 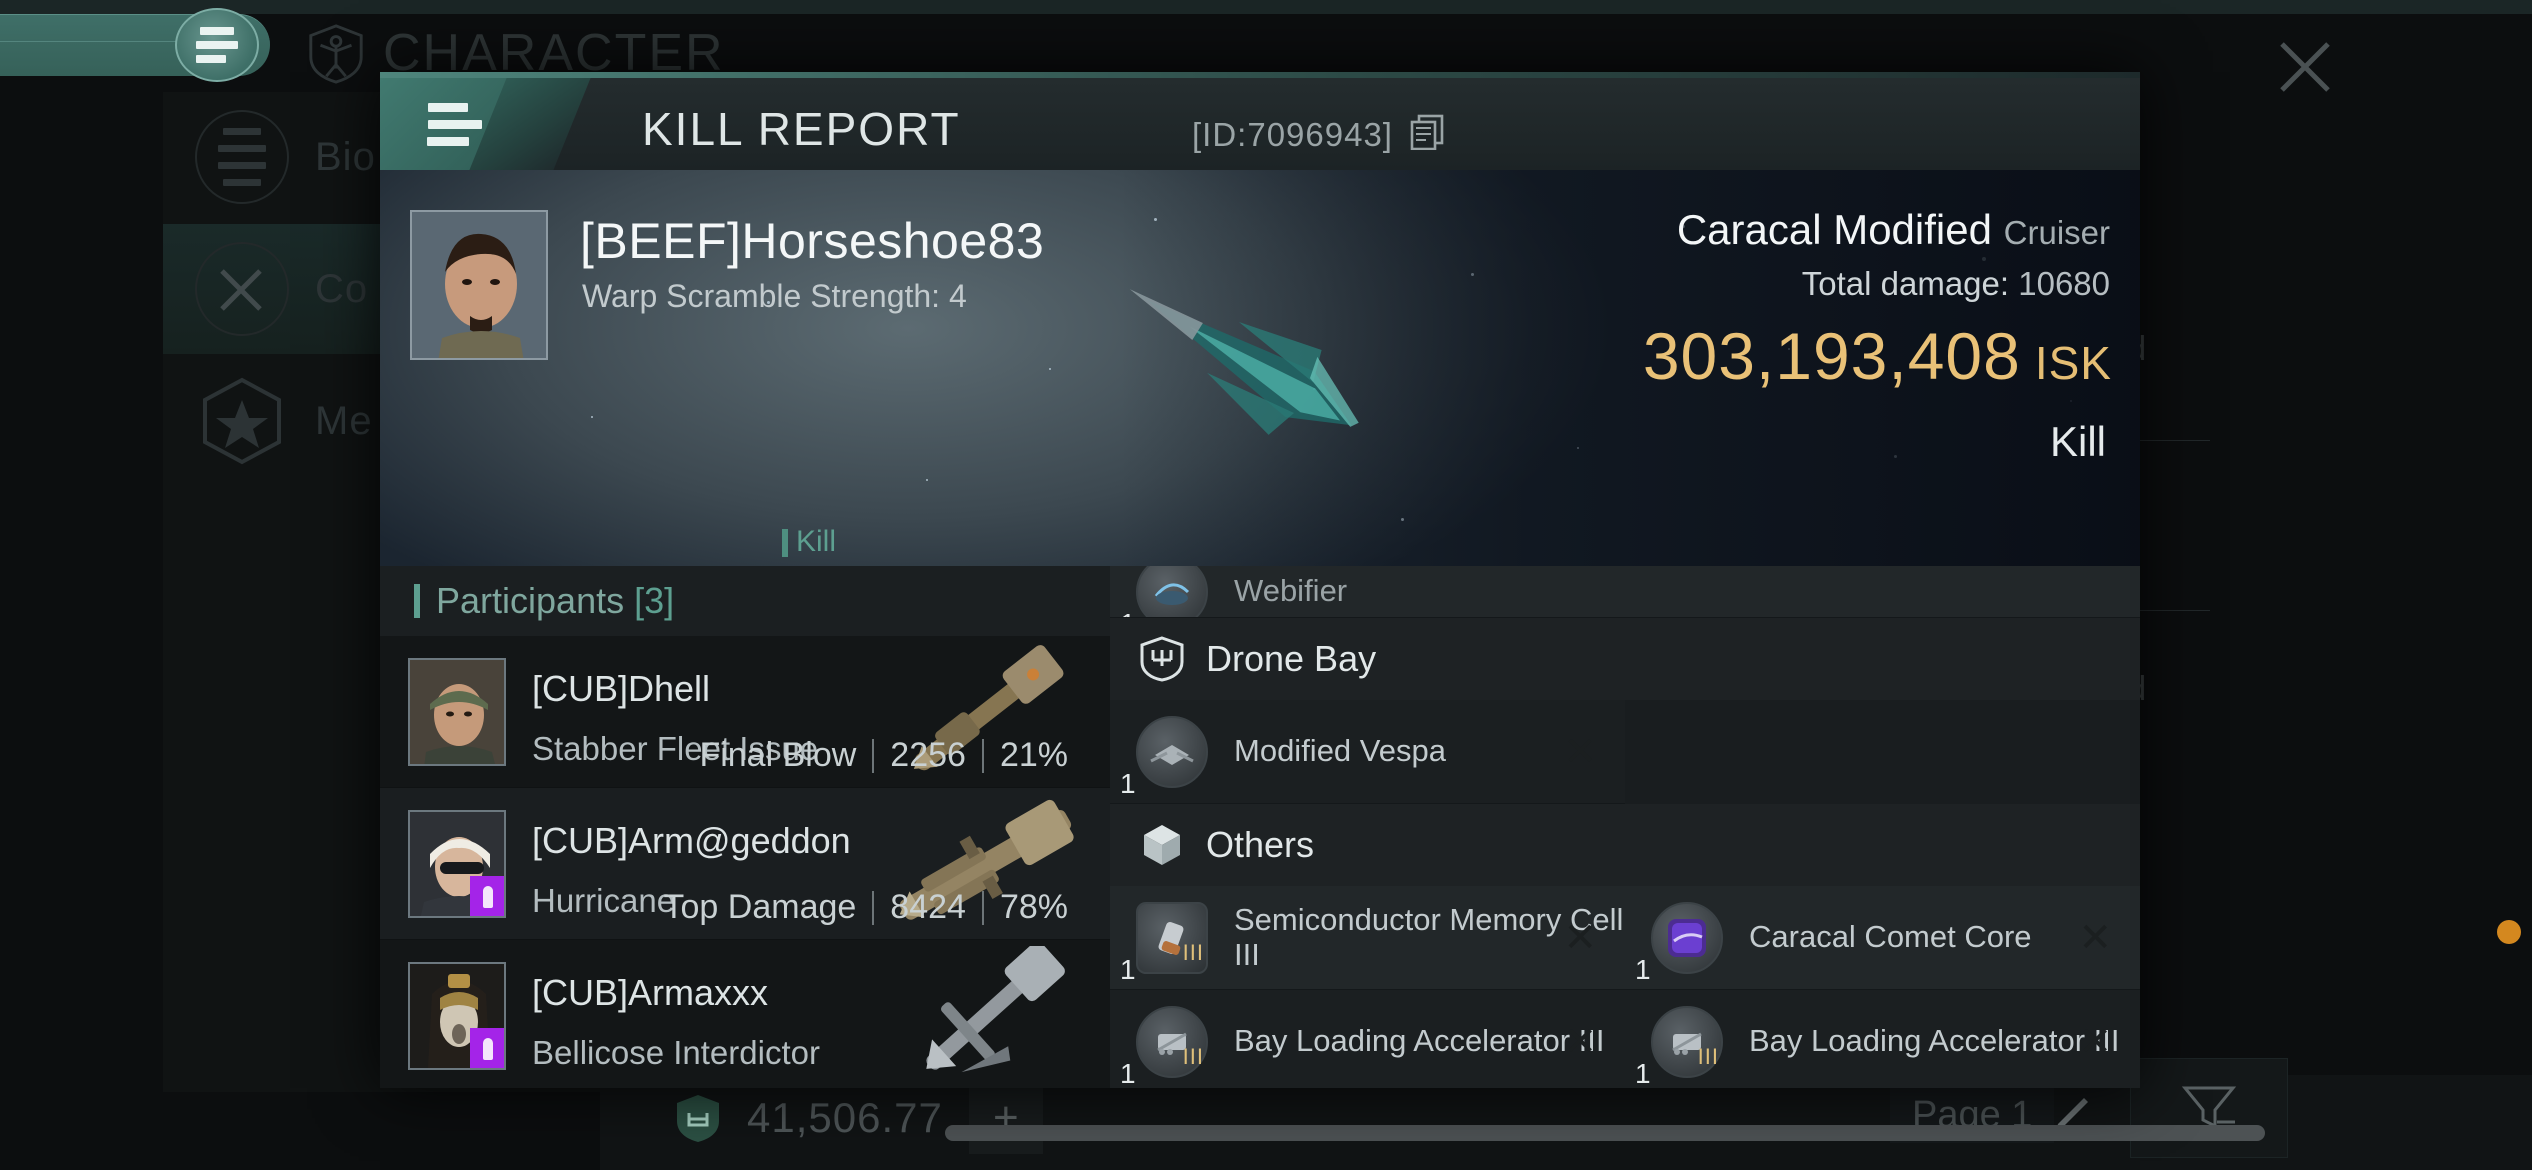 What do you see at coordinates (1890, 937) in the screenshot?
I see `item-name: Caracal Comet Core` at bounding box center [1890, 937].